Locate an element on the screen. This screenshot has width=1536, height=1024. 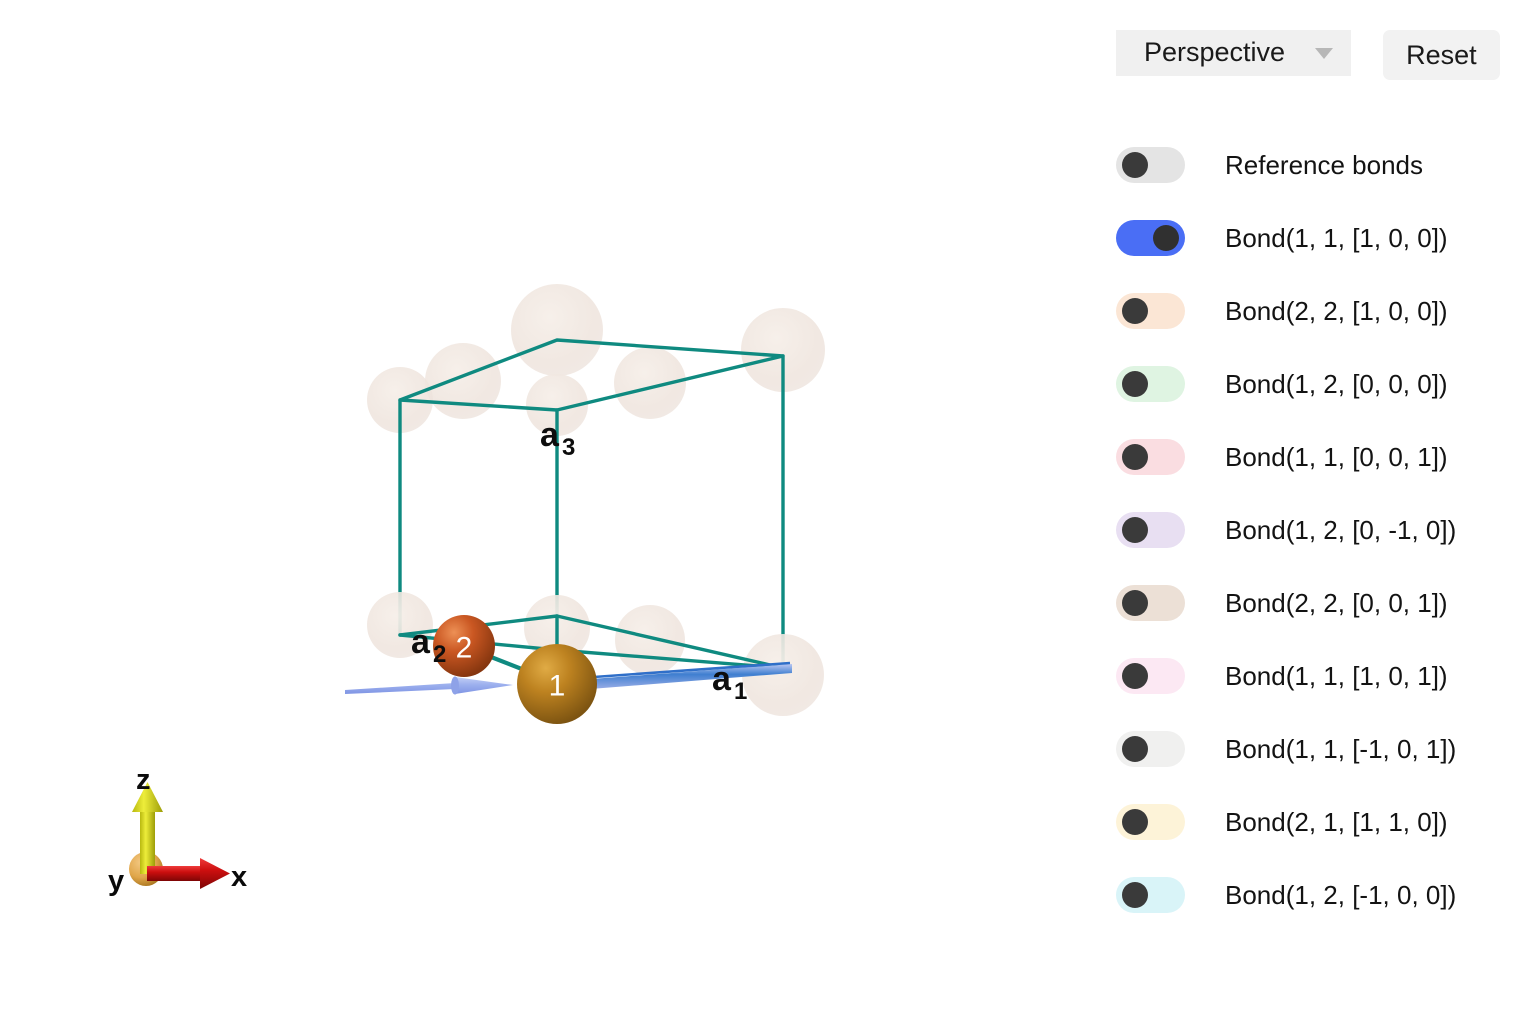
bond-toggle-label: Bond(1, 2, [-1, 0, 0]) is located at coordinates (1341, 894).